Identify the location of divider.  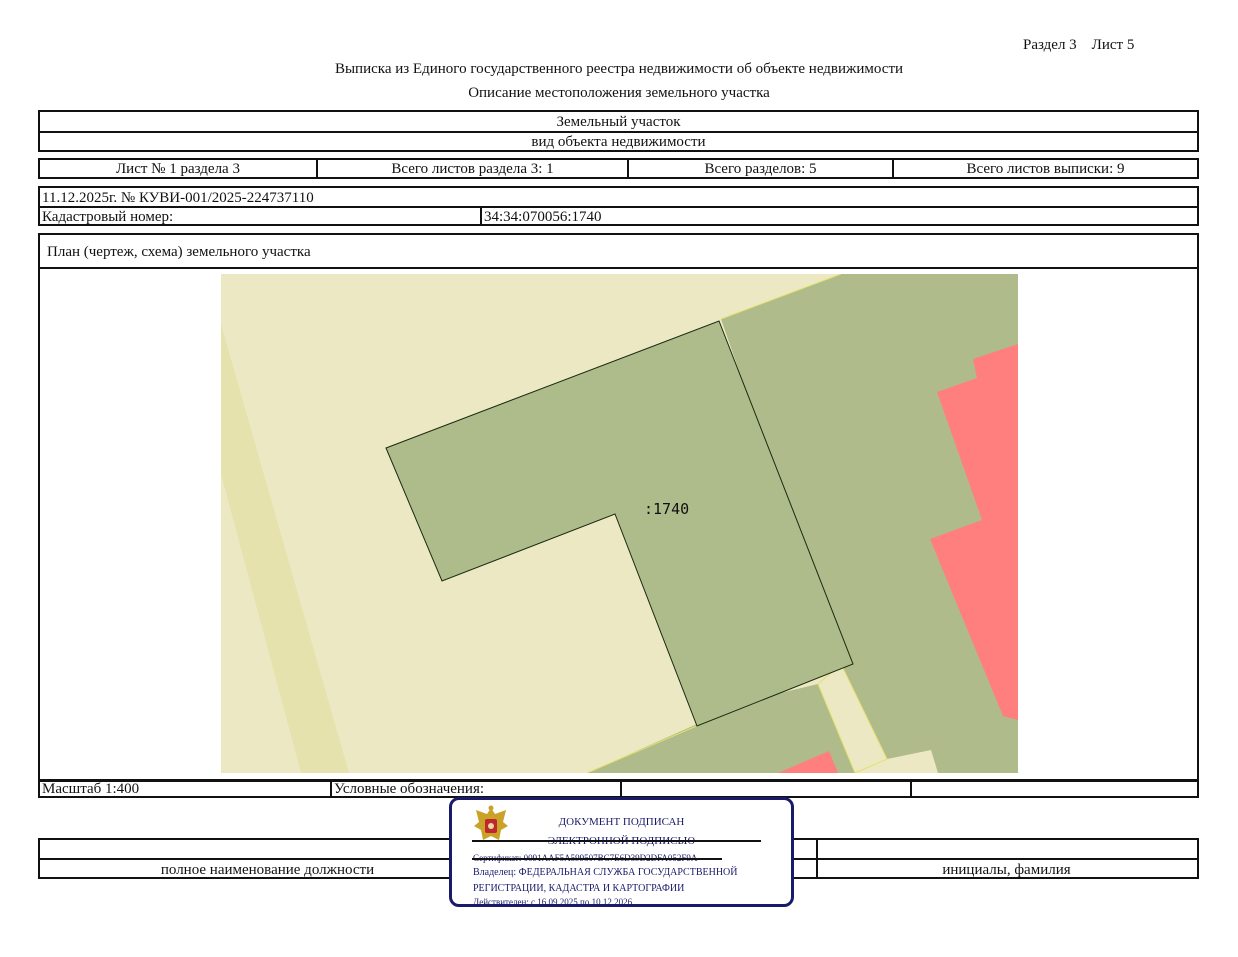
(618, 268).